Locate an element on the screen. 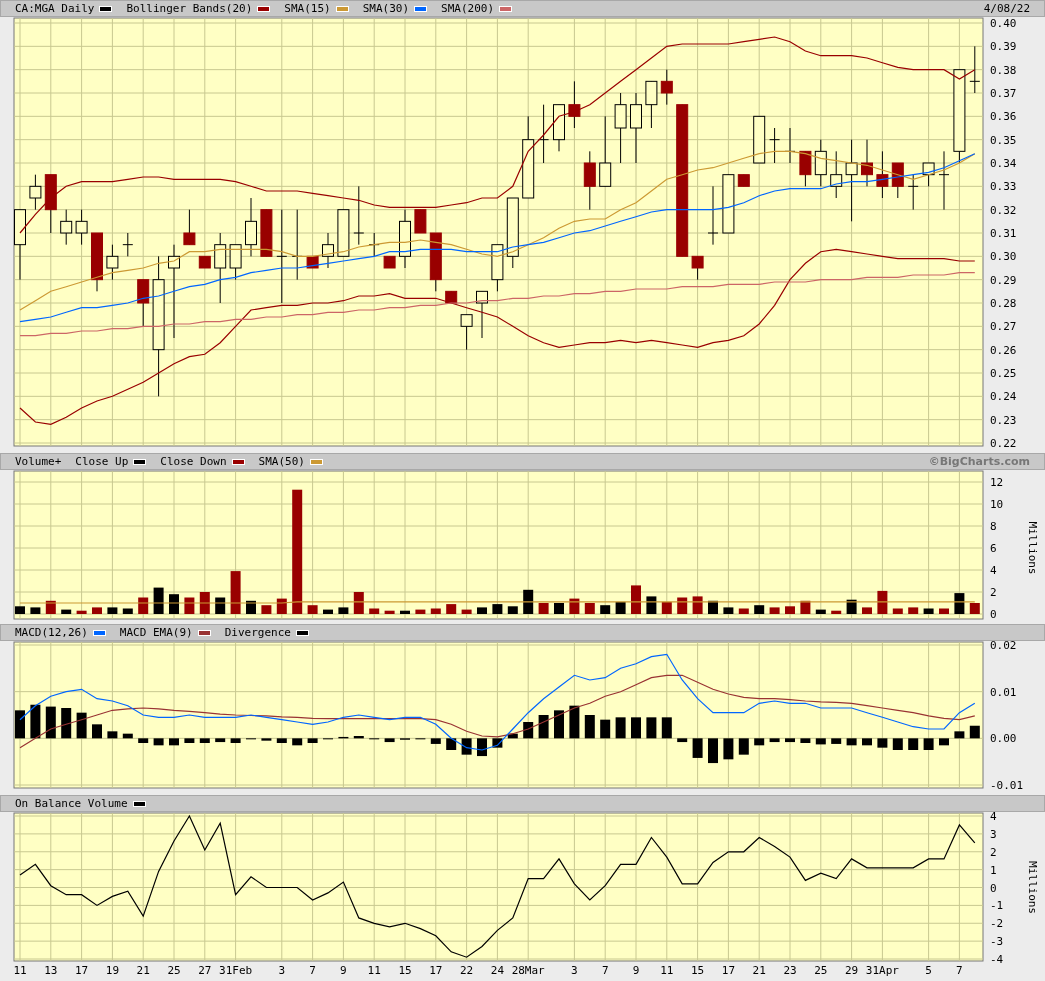 The width and height of the screenshot is (1045, 981). axis-label: 2 is located at coordinates (993, 592).